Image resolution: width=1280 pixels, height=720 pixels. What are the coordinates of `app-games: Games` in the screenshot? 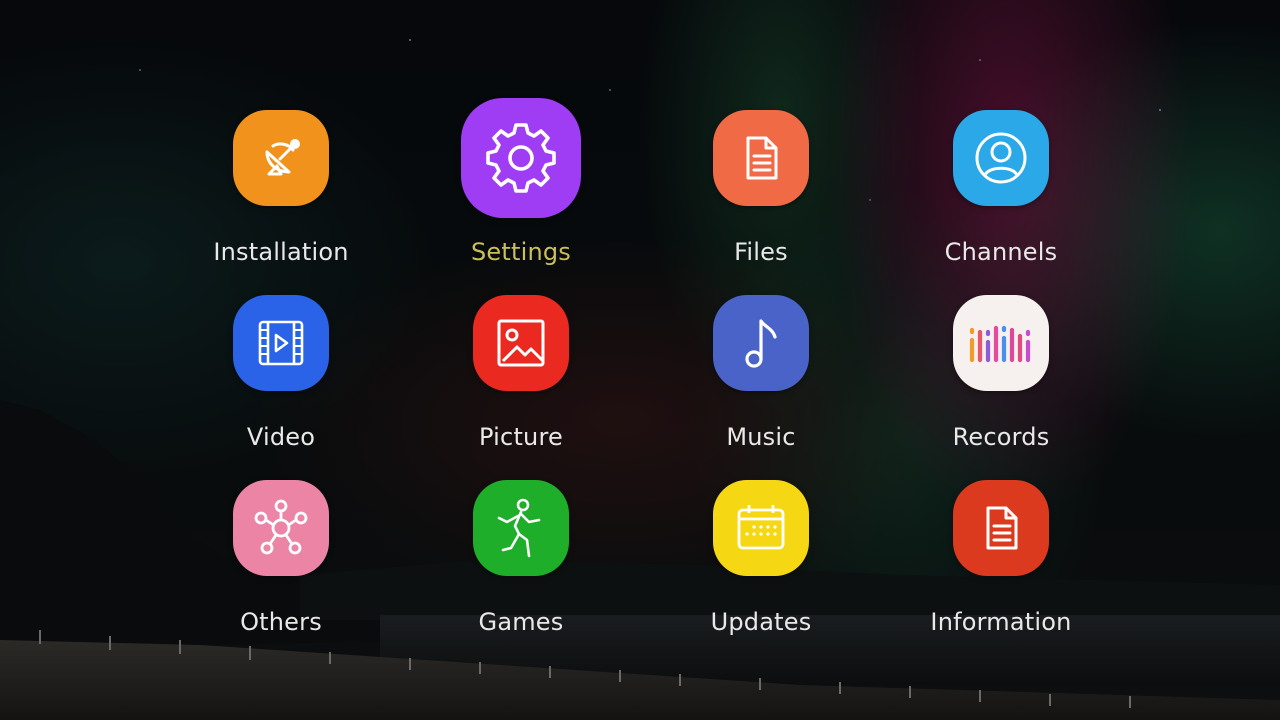 It's located at (521, 570).